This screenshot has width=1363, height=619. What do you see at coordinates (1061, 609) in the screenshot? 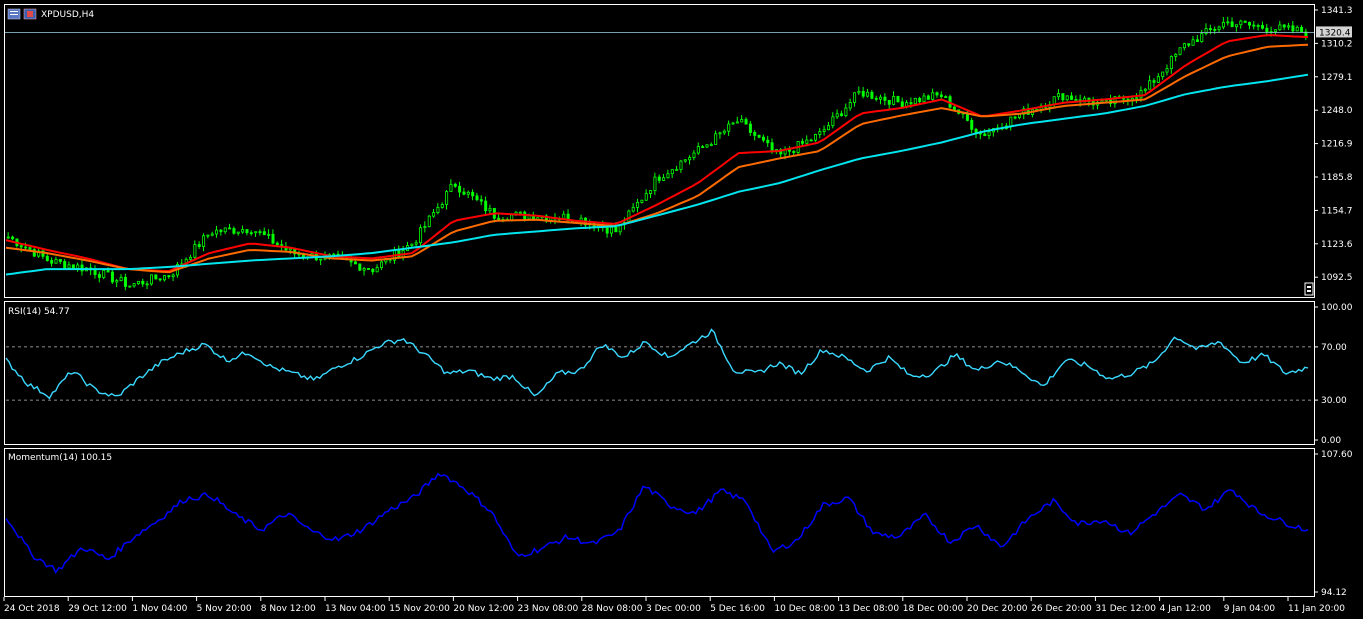
I see `time-tick-label: 26 Dec 20:00` at bounding box center [1061, 609].